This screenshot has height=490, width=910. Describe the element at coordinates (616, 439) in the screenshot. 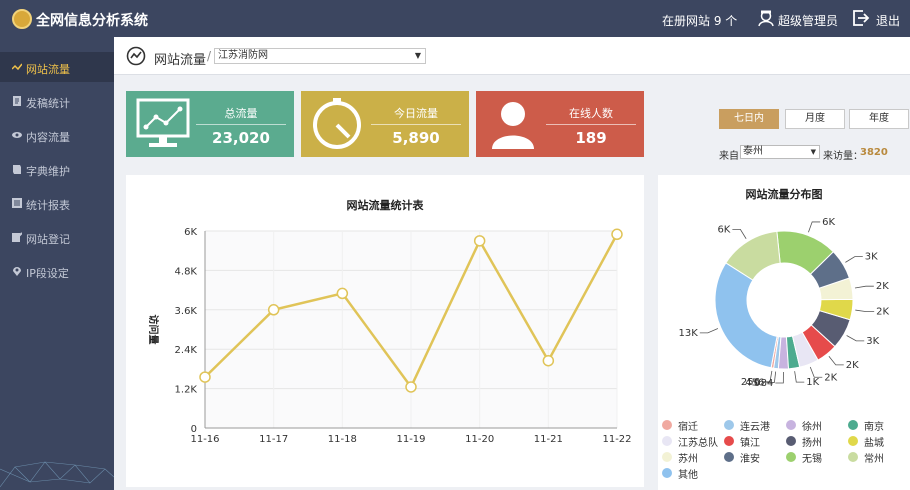

I see `x-tick-label: 11-22` at that location.